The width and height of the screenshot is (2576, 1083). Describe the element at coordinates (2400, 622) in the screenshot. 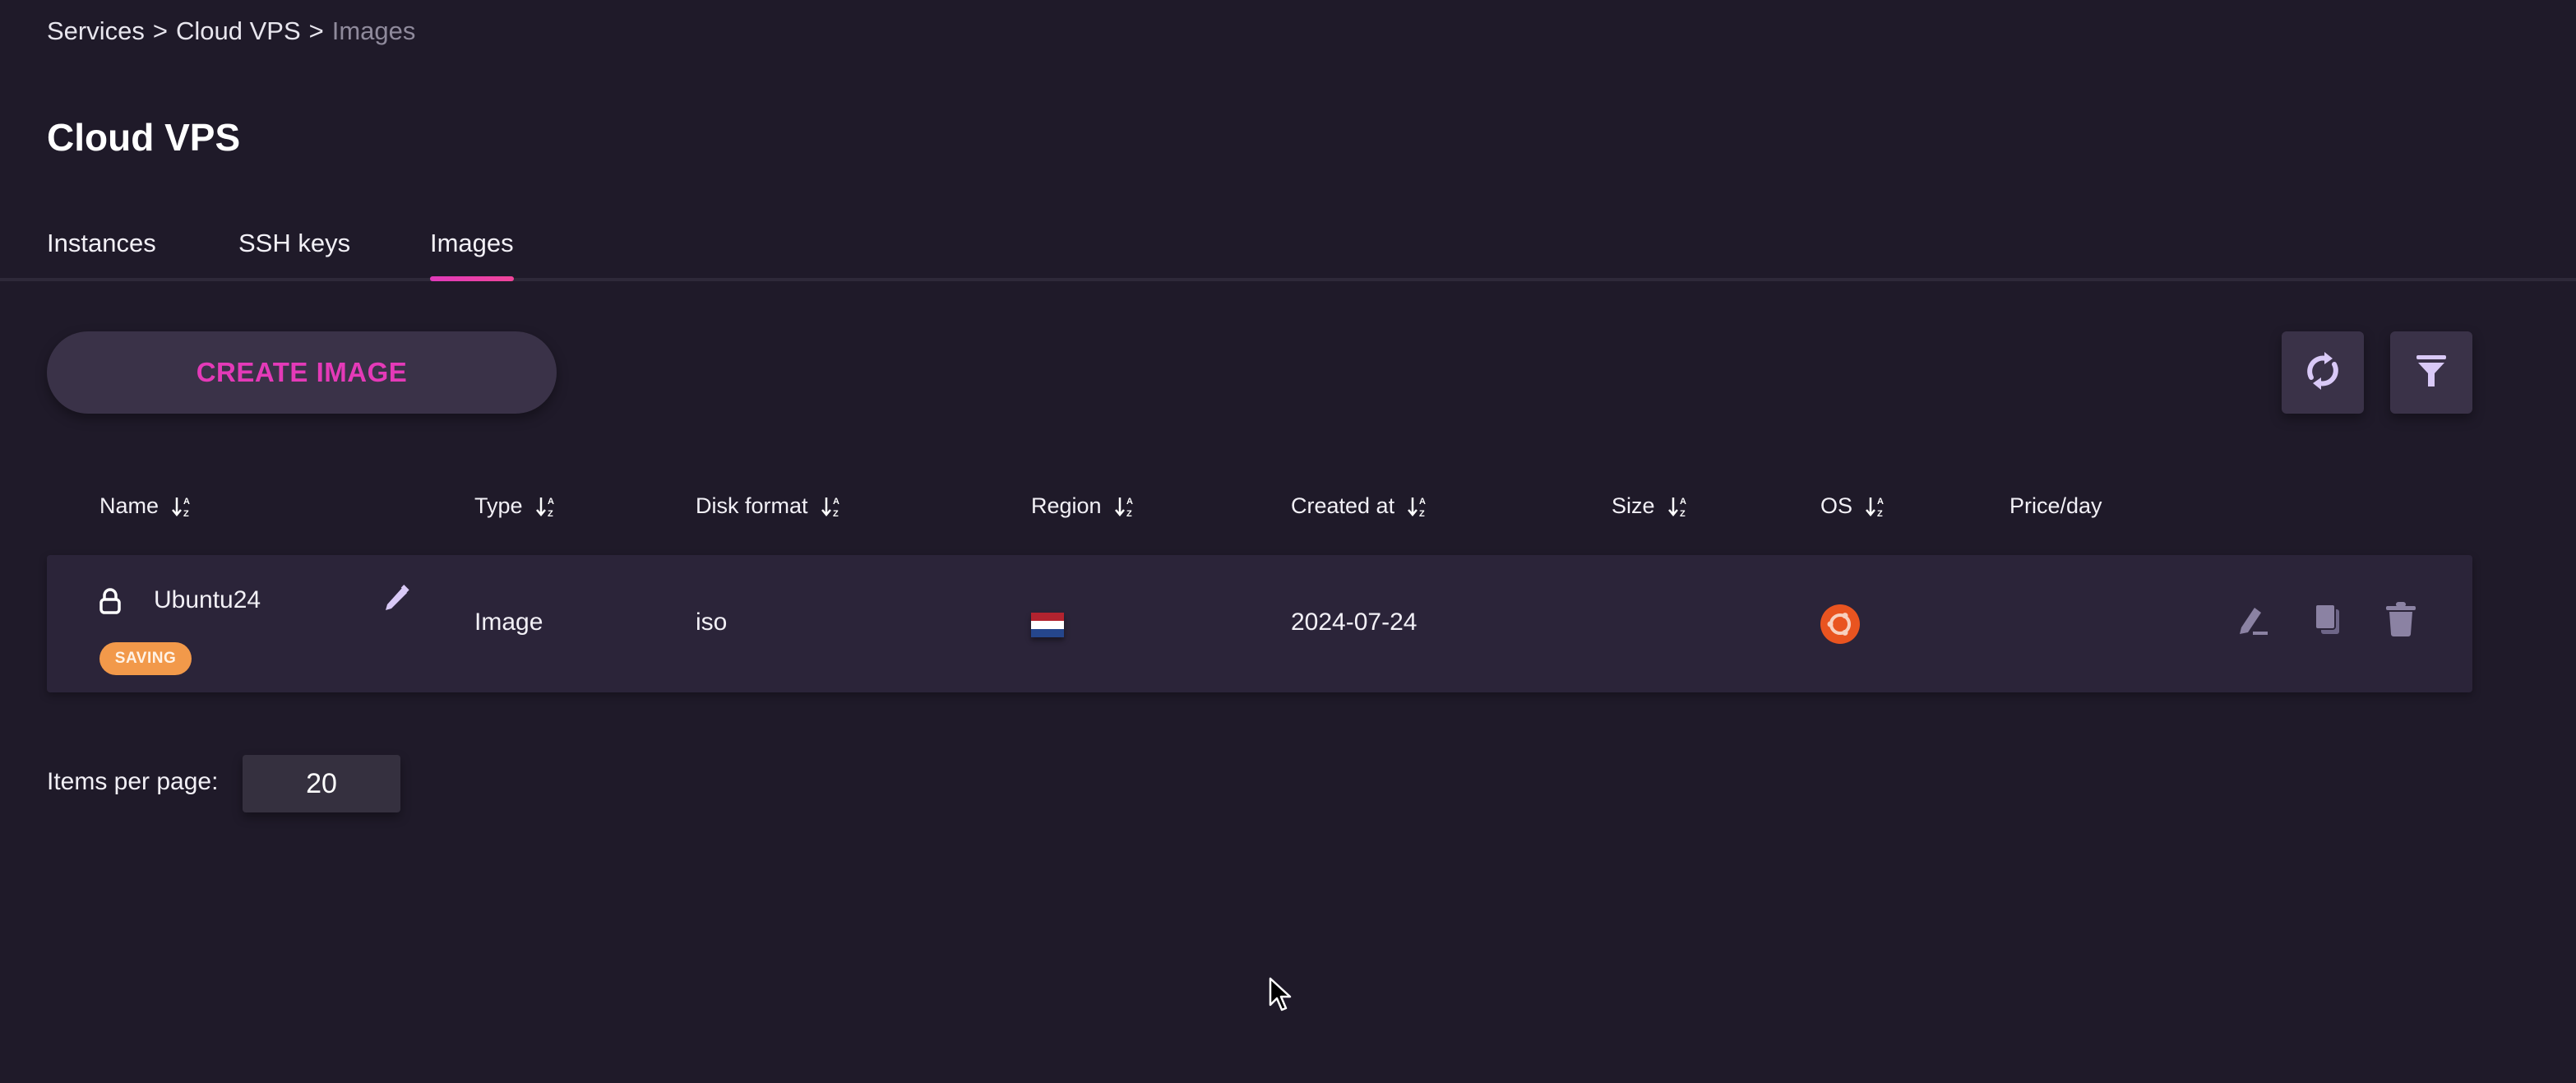

I see `delete-icon` at that location.